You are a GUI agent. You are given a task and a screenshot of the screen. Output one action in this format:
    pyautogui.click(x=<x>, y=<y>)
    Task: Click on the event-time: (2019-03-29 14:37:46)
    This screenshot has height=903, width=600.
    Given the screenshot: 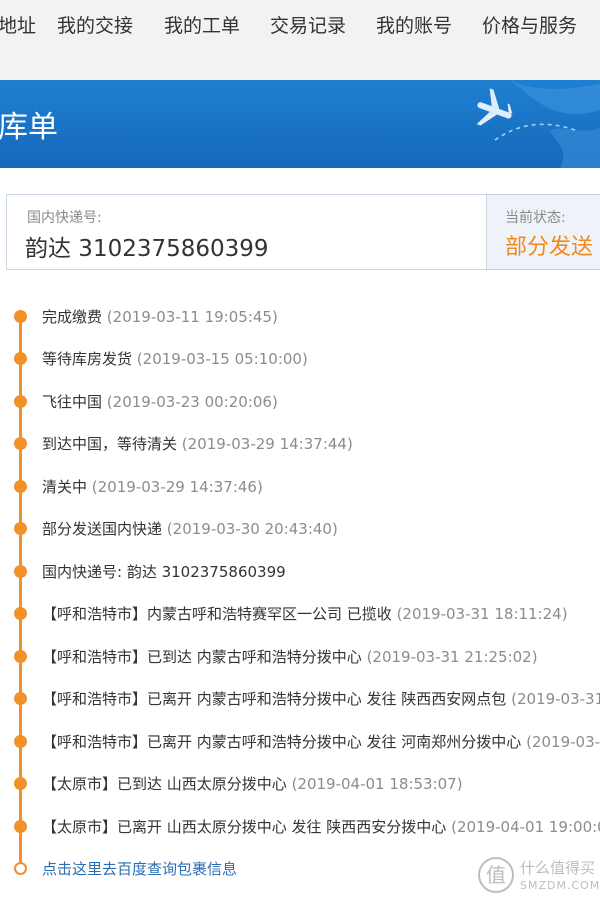 What is the action you would take?
    pyautogui.click(x=177, y=487)
    